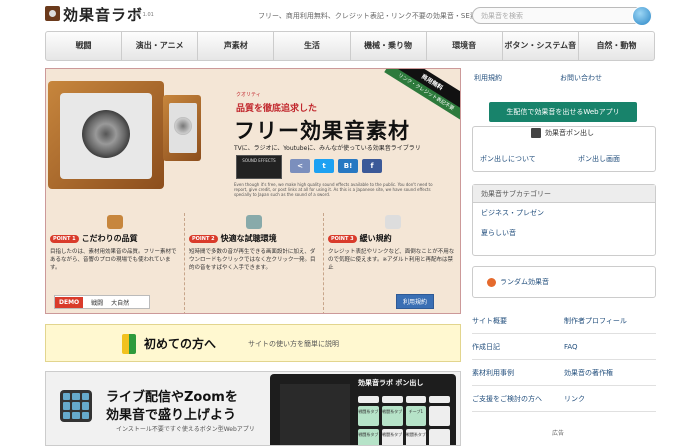 The image size is (700, 446). What do you see at coordinates (300, 166) in the screenshot?
I see `share-icon: <` at bounding box center [300, 166].